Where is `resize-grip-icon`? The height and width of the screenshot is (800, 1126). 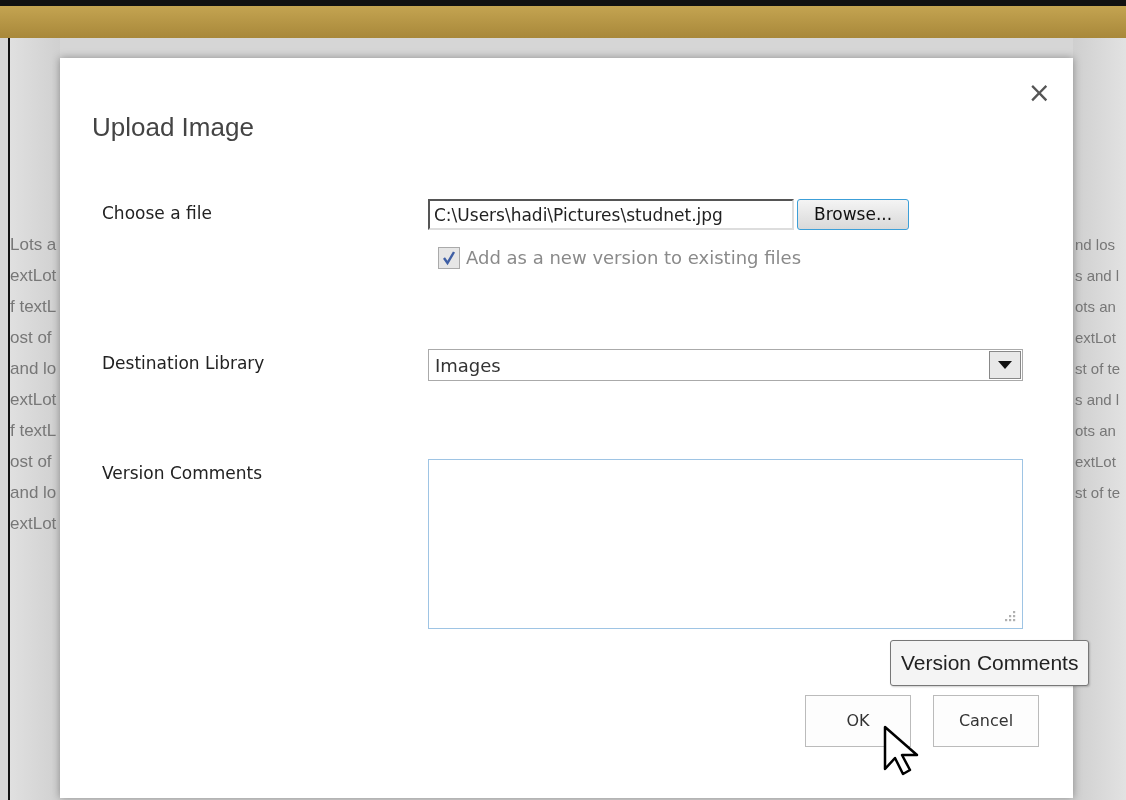 resize-grip-icon is located at coordinates (1009, 615).